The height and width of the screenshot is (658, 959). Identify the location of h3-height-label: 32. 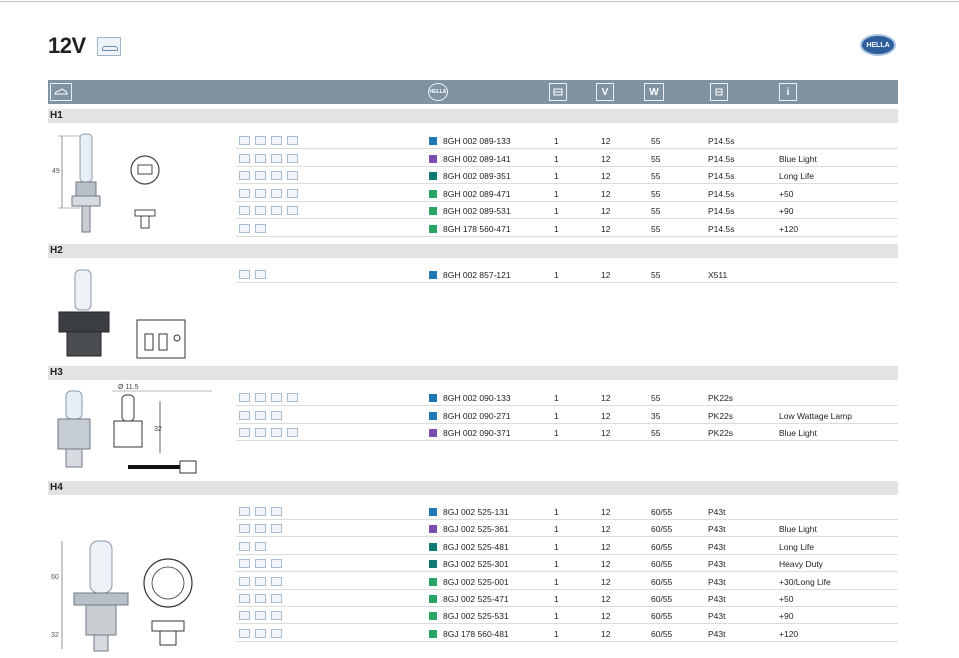
(158, 429).